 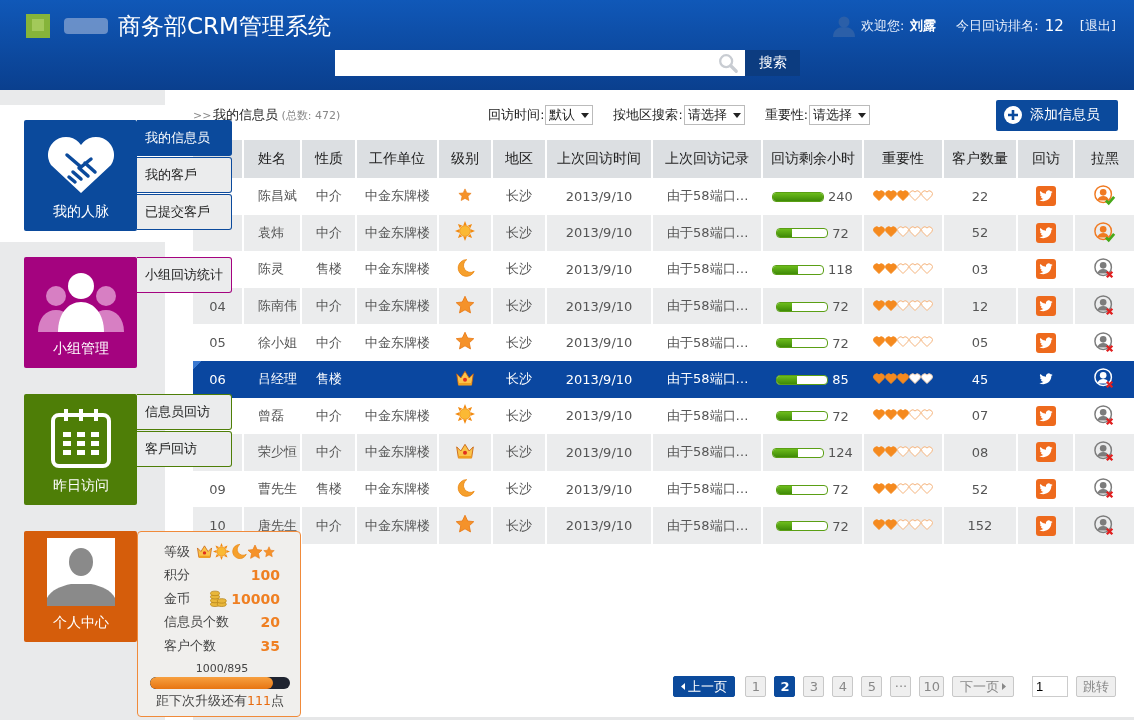 I want to click on coins-icon, so click(x=218, y=598).